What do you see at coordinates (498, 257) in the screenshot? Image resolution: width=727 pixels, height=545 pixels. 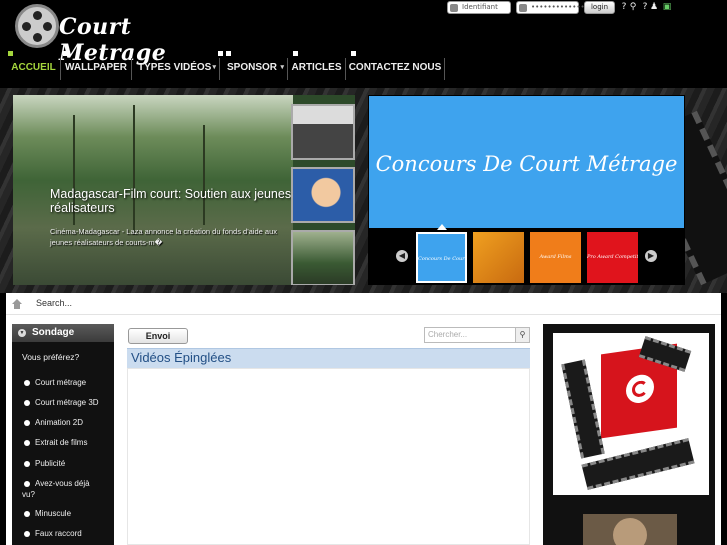 I see `carousel-tile` at bounding box center [498, 257].